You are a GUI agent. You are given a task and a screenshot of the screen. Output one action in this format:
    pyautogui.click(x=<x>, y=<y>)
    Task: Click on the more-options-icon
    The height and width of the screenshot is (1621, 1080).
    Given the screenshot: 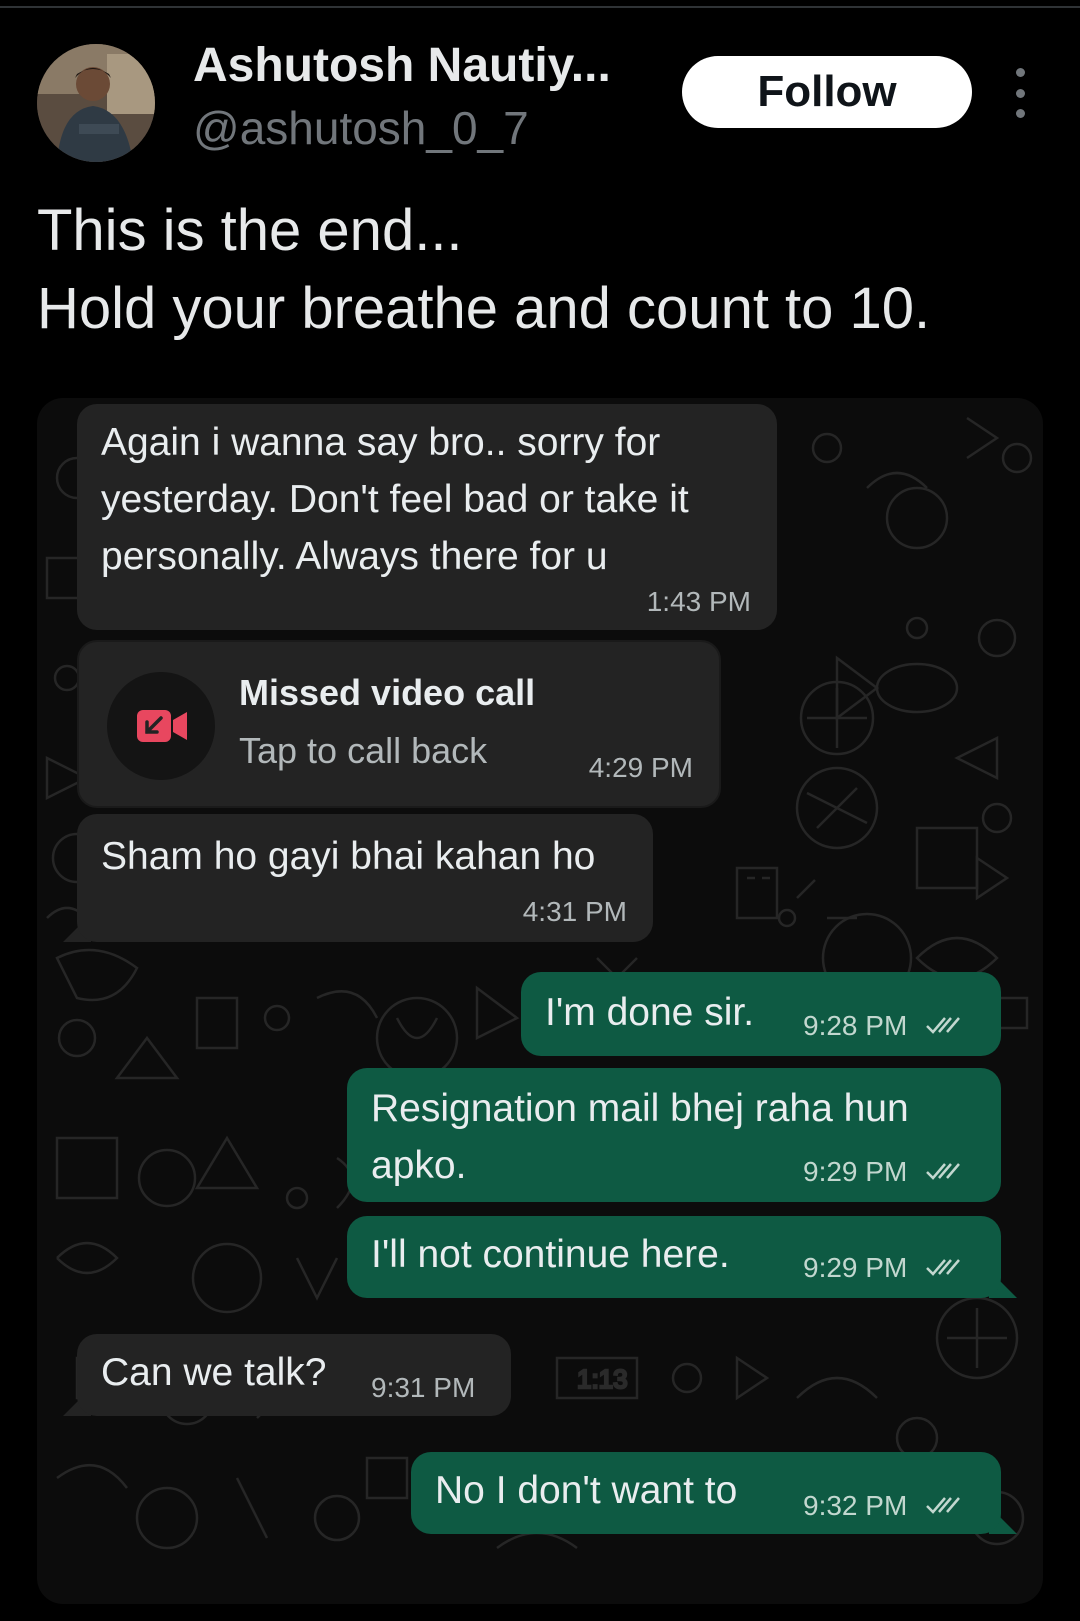 What is the action you would take?
    pyautogui.click(x=1020, y=93)
    